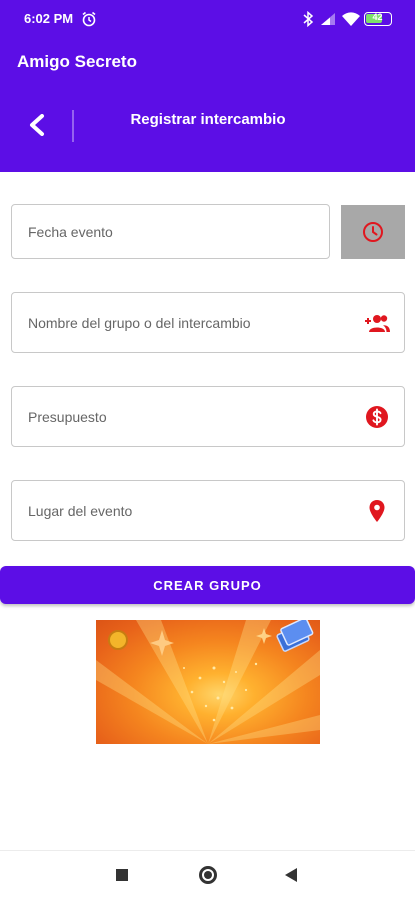  What do you see at coordinates (178, 510) in the screenshot?
I see `location-input` at bounding box center [178, 510].